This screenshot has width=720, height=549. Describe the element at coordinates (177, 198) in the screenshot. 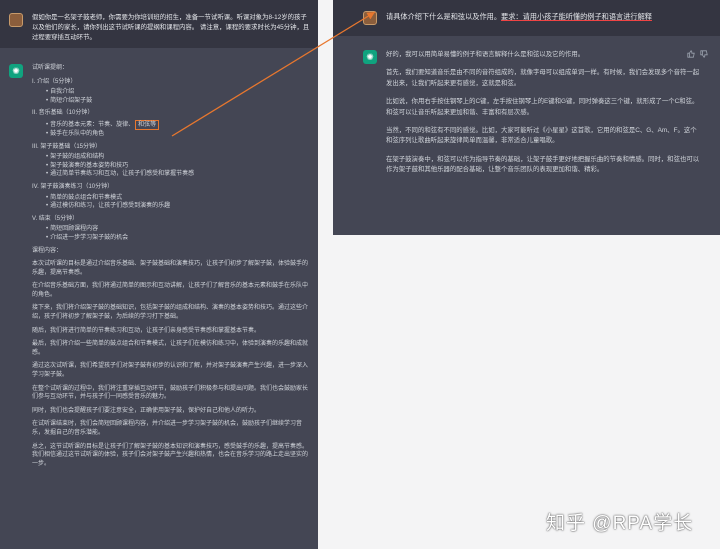

I see `list-item: 简单的鼓点组合和节奏模式` at that location.